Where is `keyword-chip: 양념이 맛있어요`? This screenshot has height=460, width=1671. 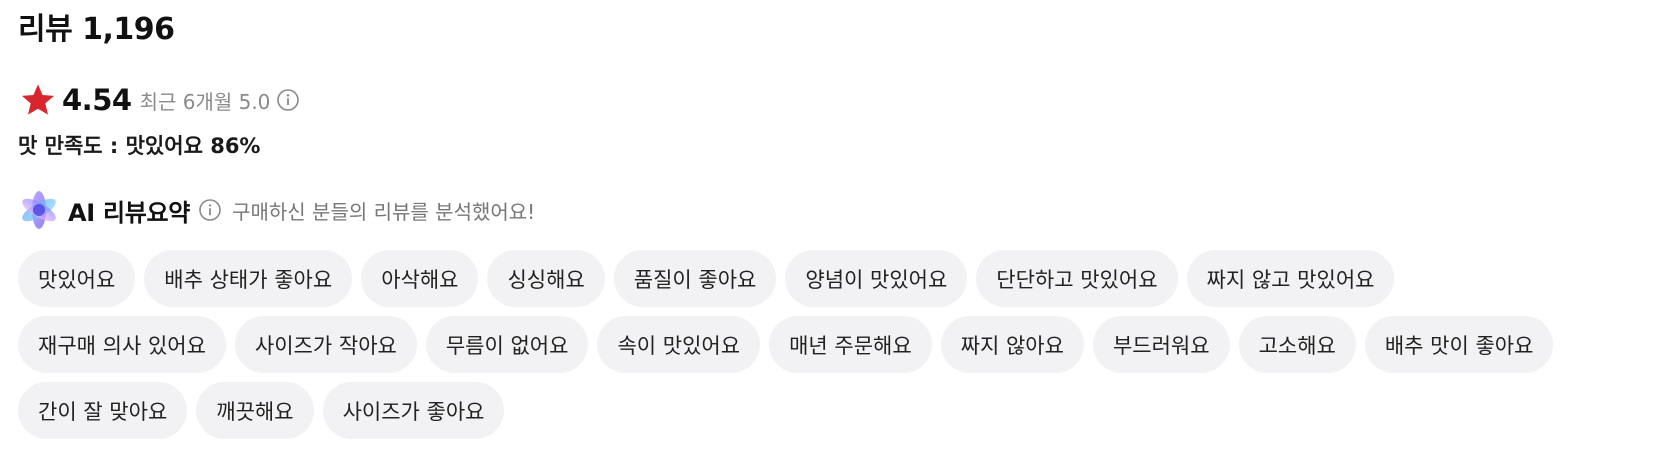 keyword-chip: 양념이 맛있어요 is located at coordinates (876, 278).